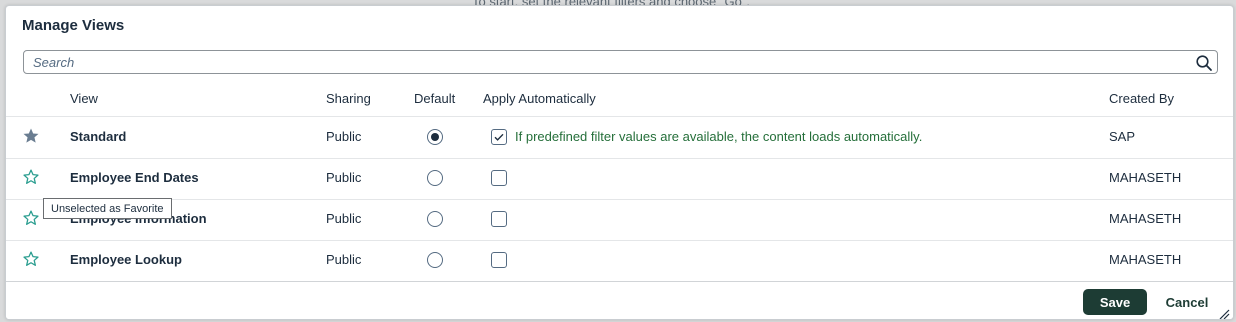 This screenshot has width=1236, height=322. What do you see at coordinates (1224, 313) in the screenshot?
I see `resize-handle-icon` at bounding box center [1224, 313].